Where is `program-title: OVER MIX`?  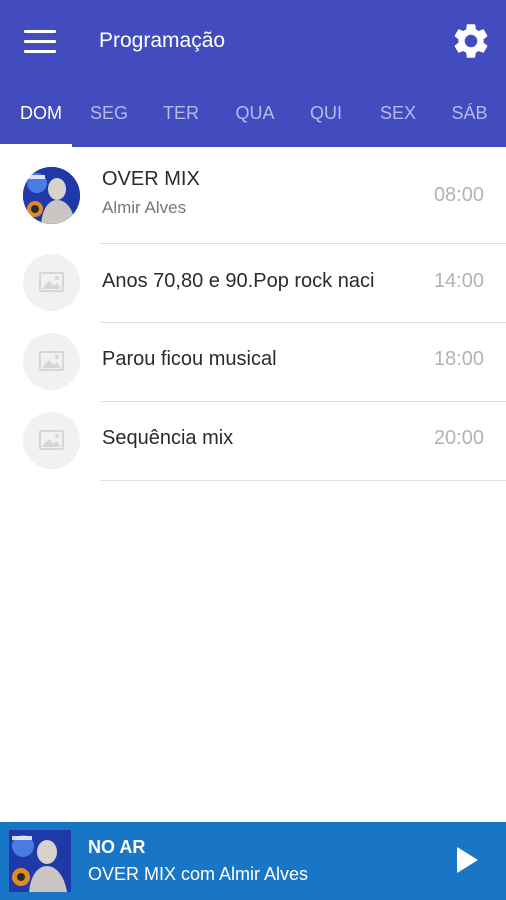
program-title: OVER MIX is located at coordinates (151, 179).